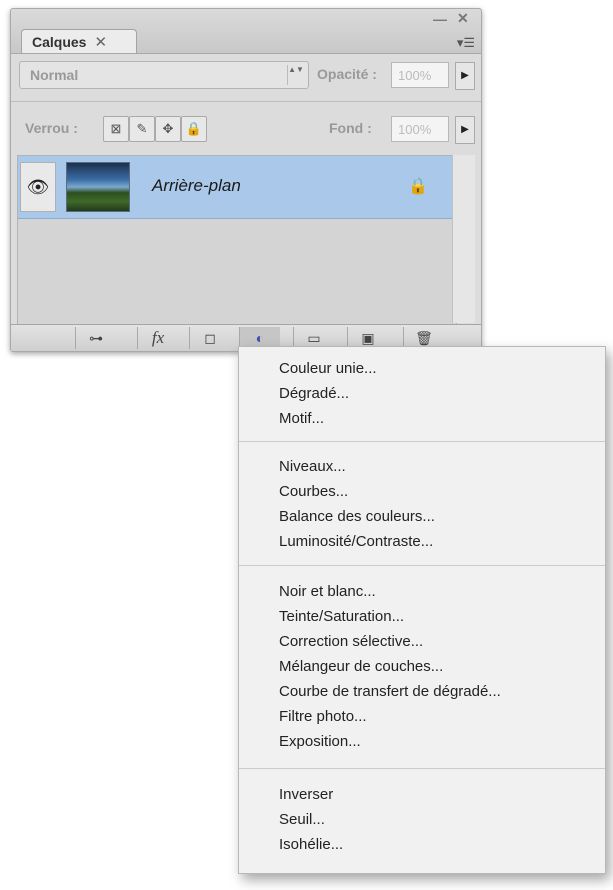  Describe the element at coordinates (466, 43) in the screenshot. I see `panel-menu-icon: ▾☰` at that location.